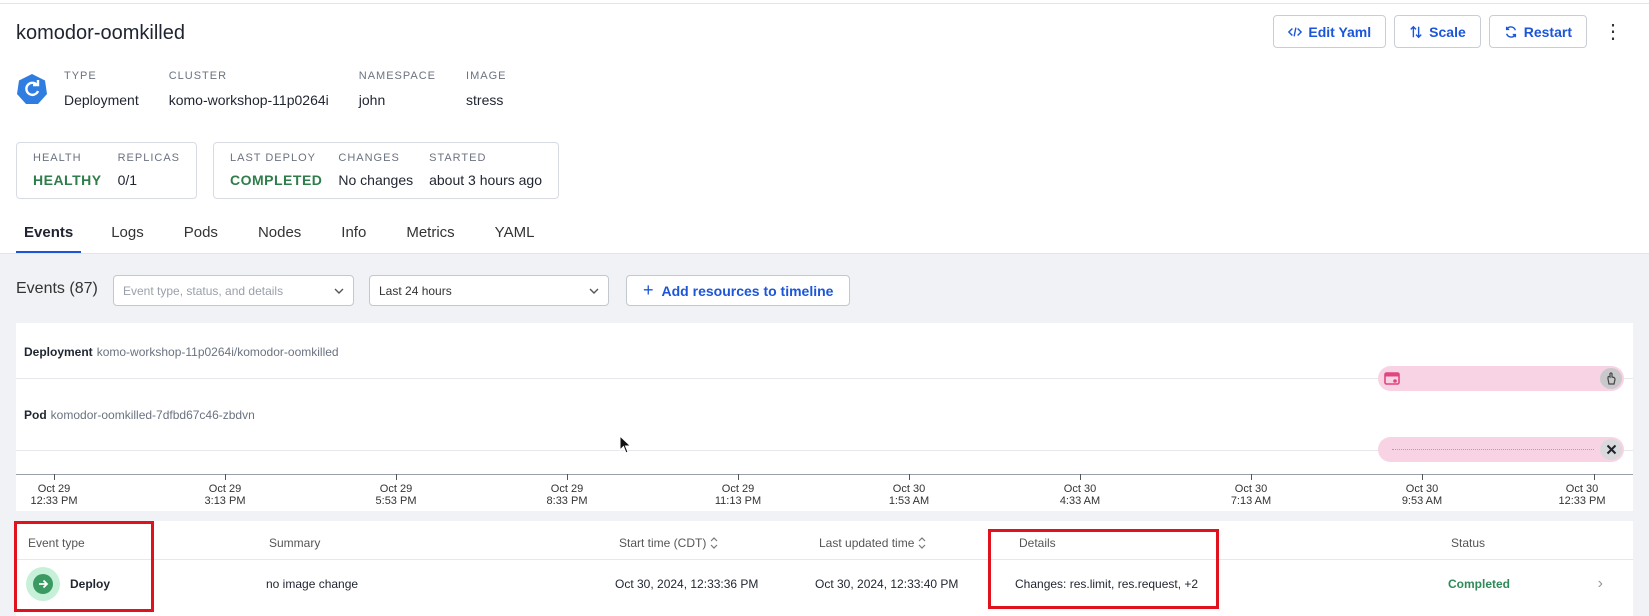  Describe the element at coordinates (54, 501) in the screenshot. I see `tick-time: 12:33 PM` at that location.